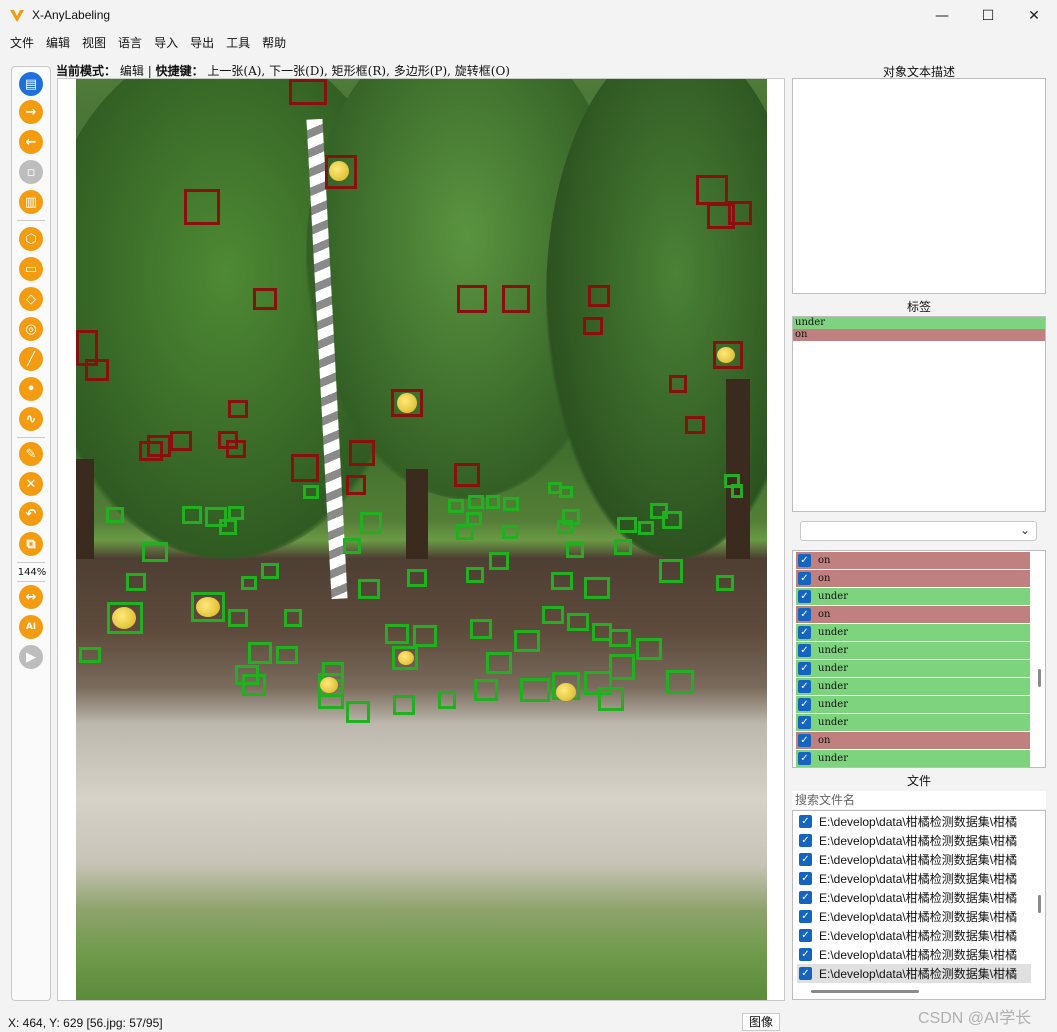  What do you see at coordinates (1039, 678) in the screenshot?
I see `annotation-scrollbar` at bounding box center [1039, 678].